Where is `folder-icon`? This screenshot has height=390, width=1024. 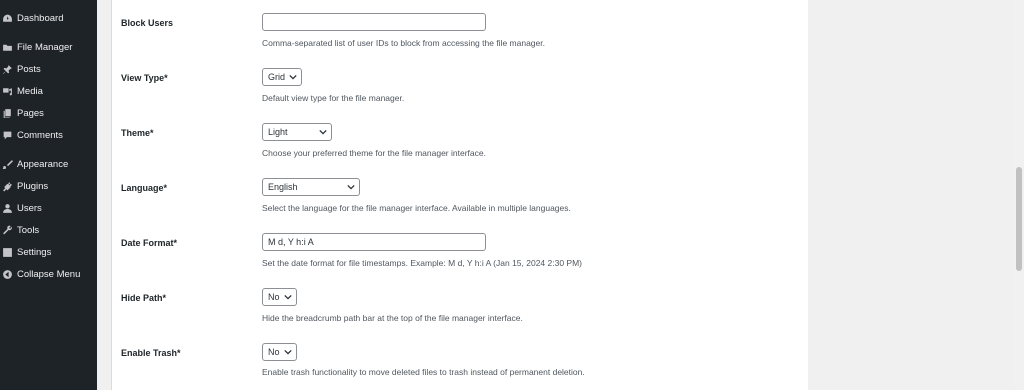 folder-icon is located at coordinates (7, 47).